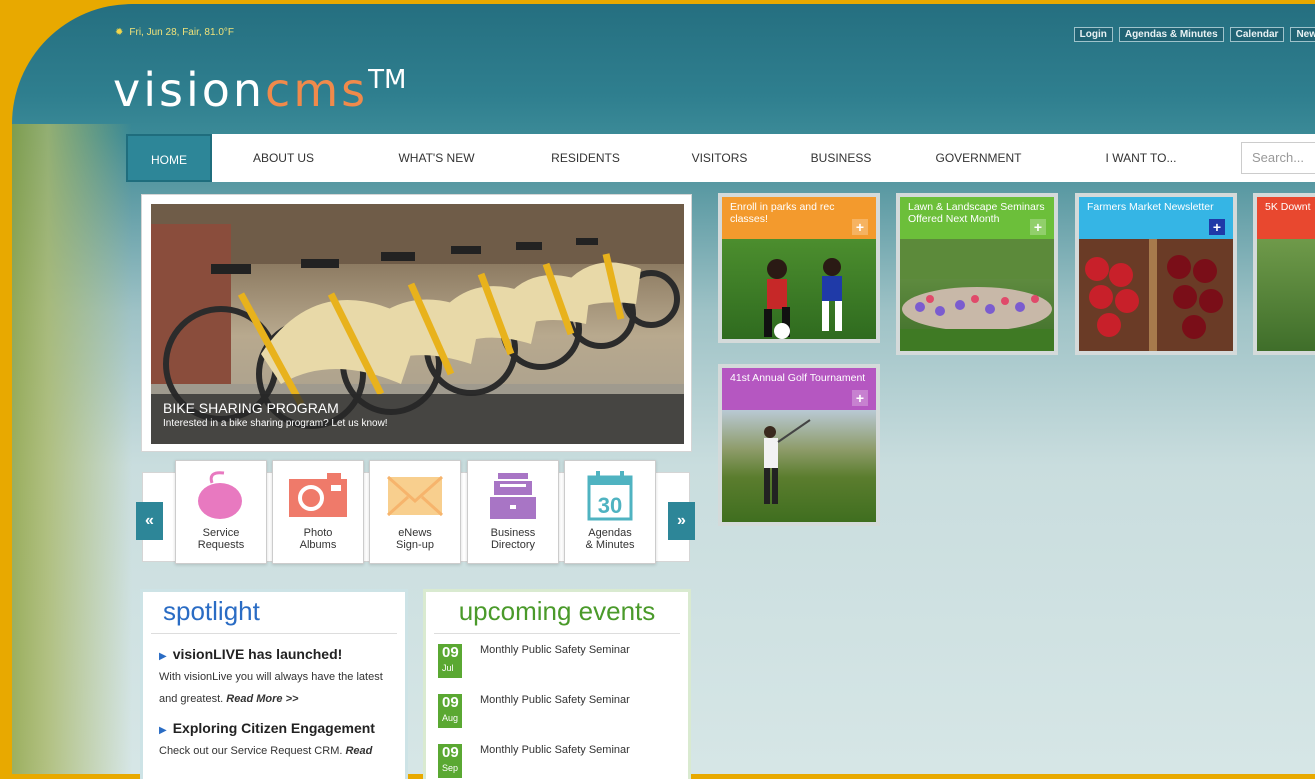  Describe the element at coordinates (318, 539) in the screenshot. I see `quicklink-label: Photo Albums` at that location.